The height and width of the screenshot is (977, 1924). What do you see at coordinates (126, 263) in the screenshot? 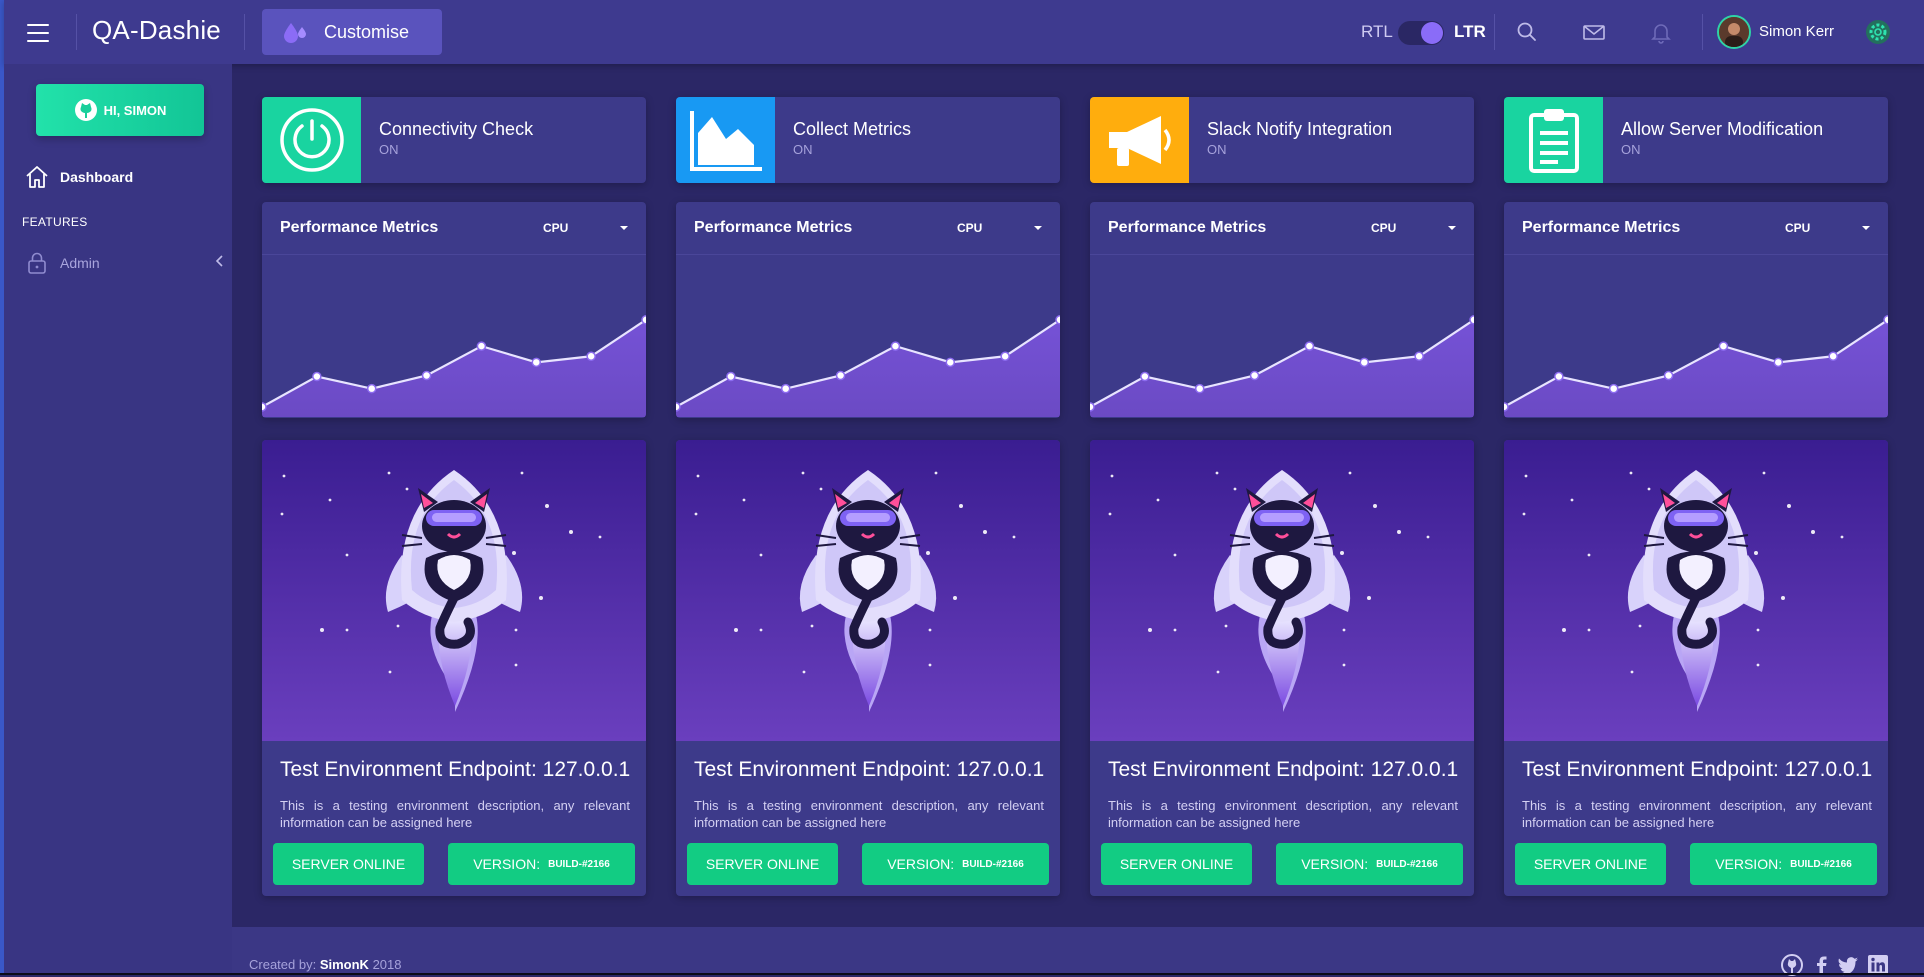
I see `sidebar-item-admin: Admin` at bounding box center [126, 263].